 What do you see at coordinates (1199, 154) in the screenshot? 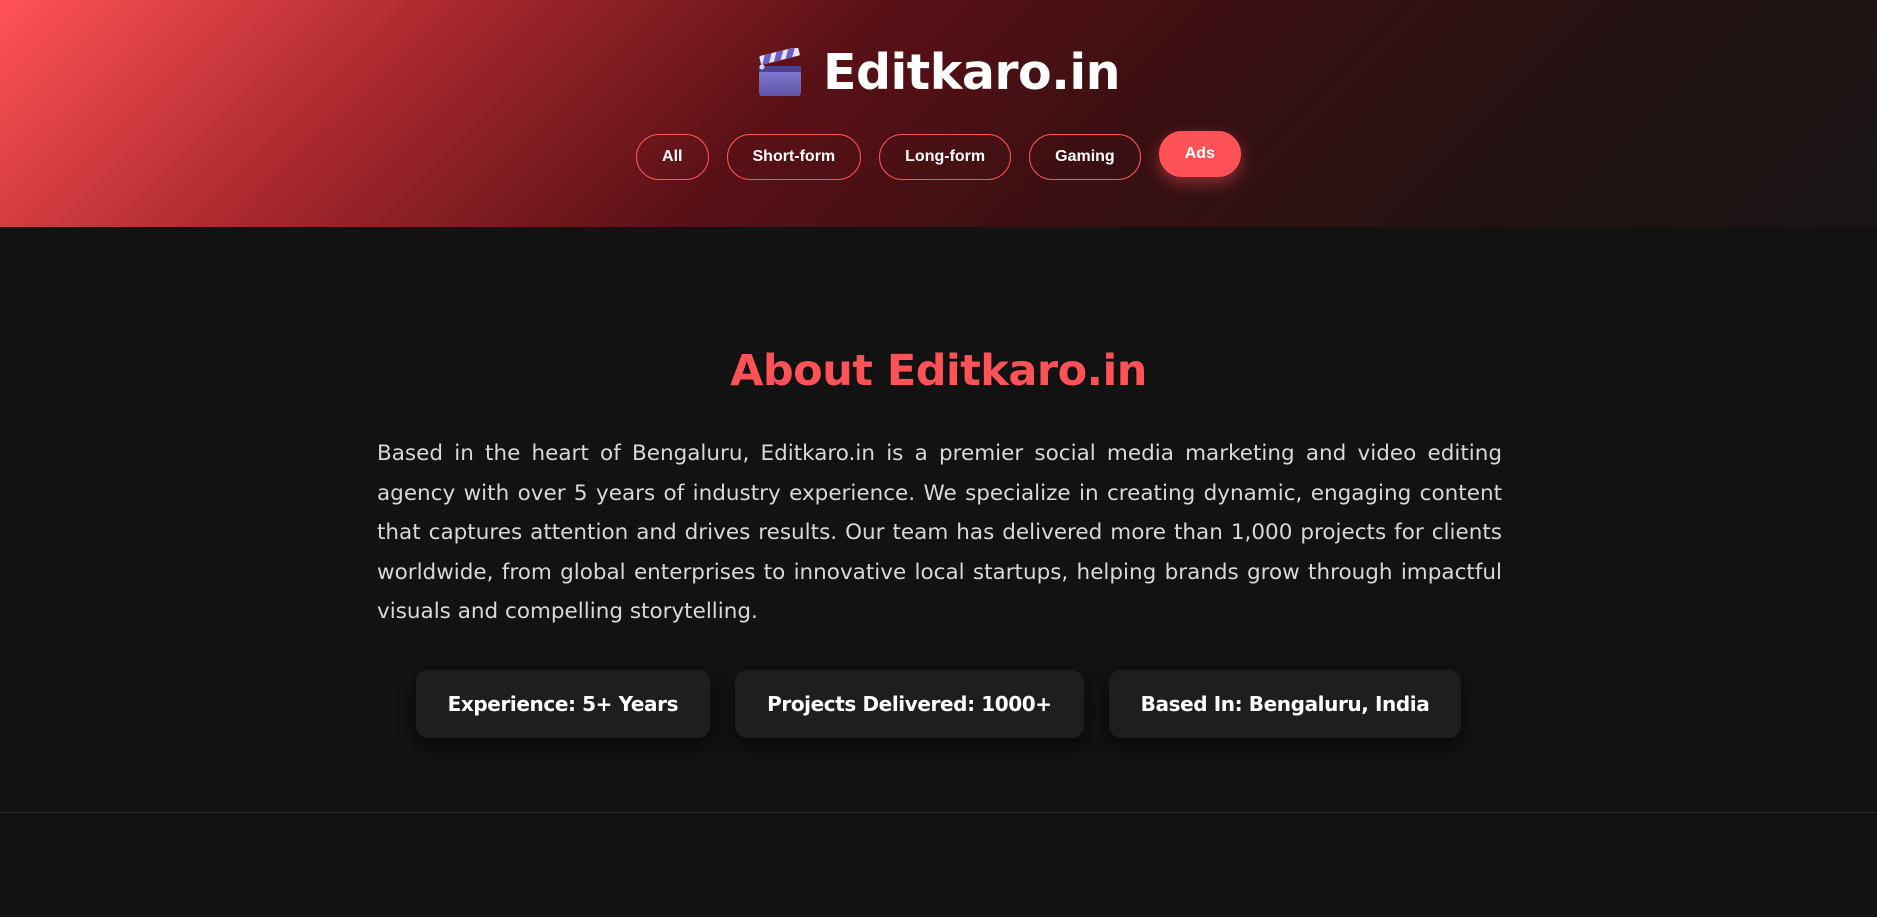
I see `filter-ads-button: Ads` at bounding box center [1199, 154].